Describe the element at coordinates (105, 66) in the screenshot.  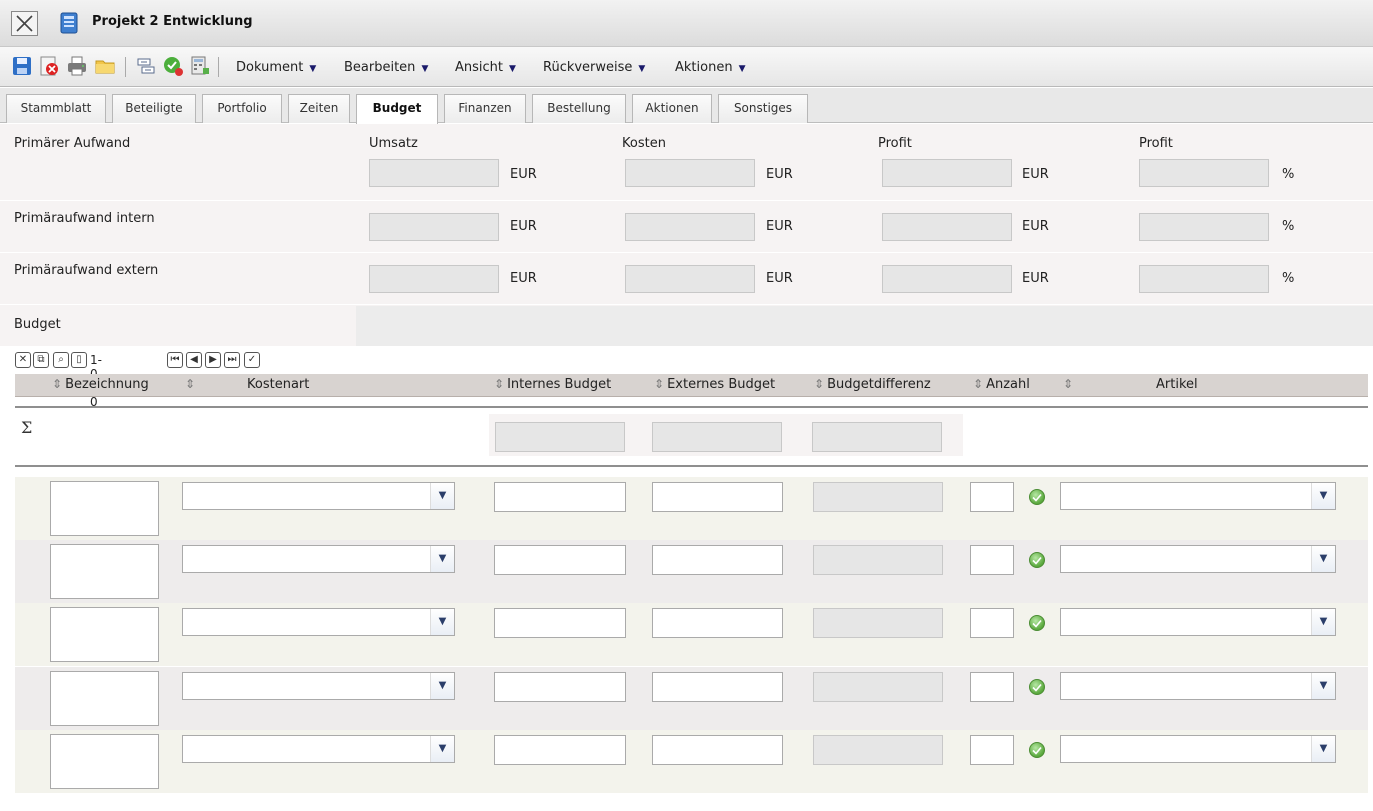
I see `folder-icon` at that location.